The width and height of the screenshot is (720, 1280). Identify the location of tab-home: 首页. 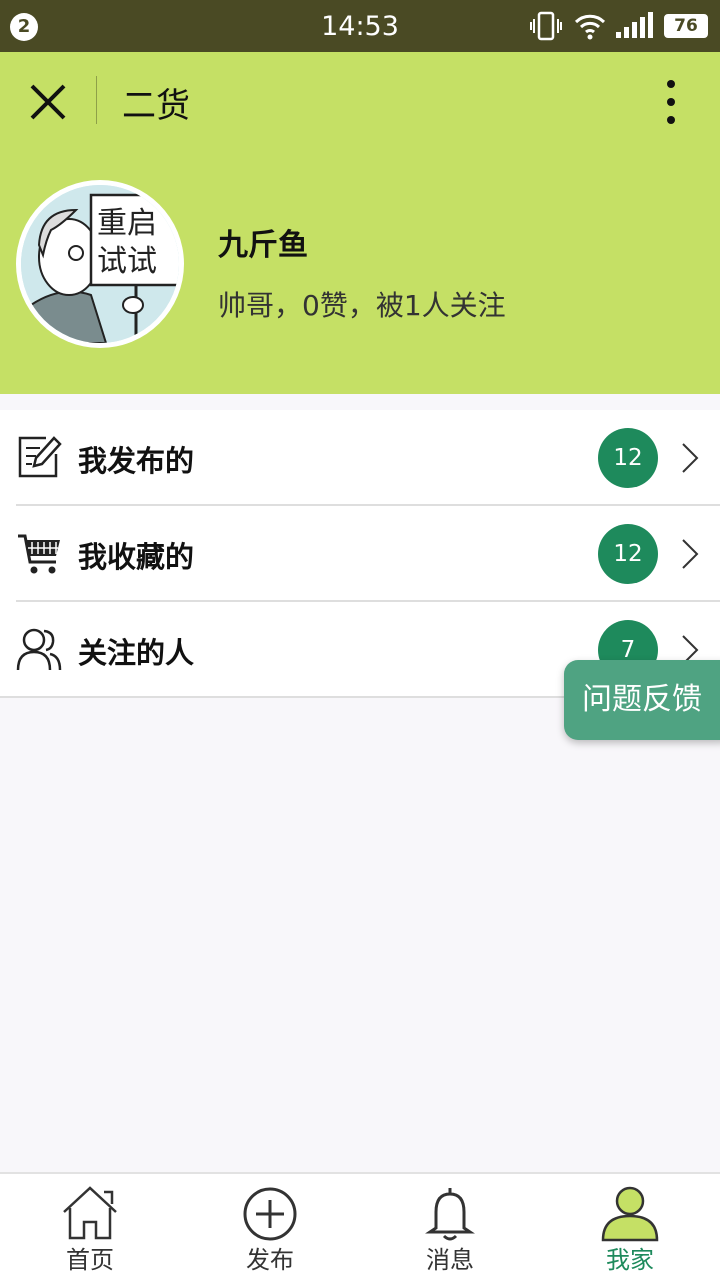
(90, 1227).